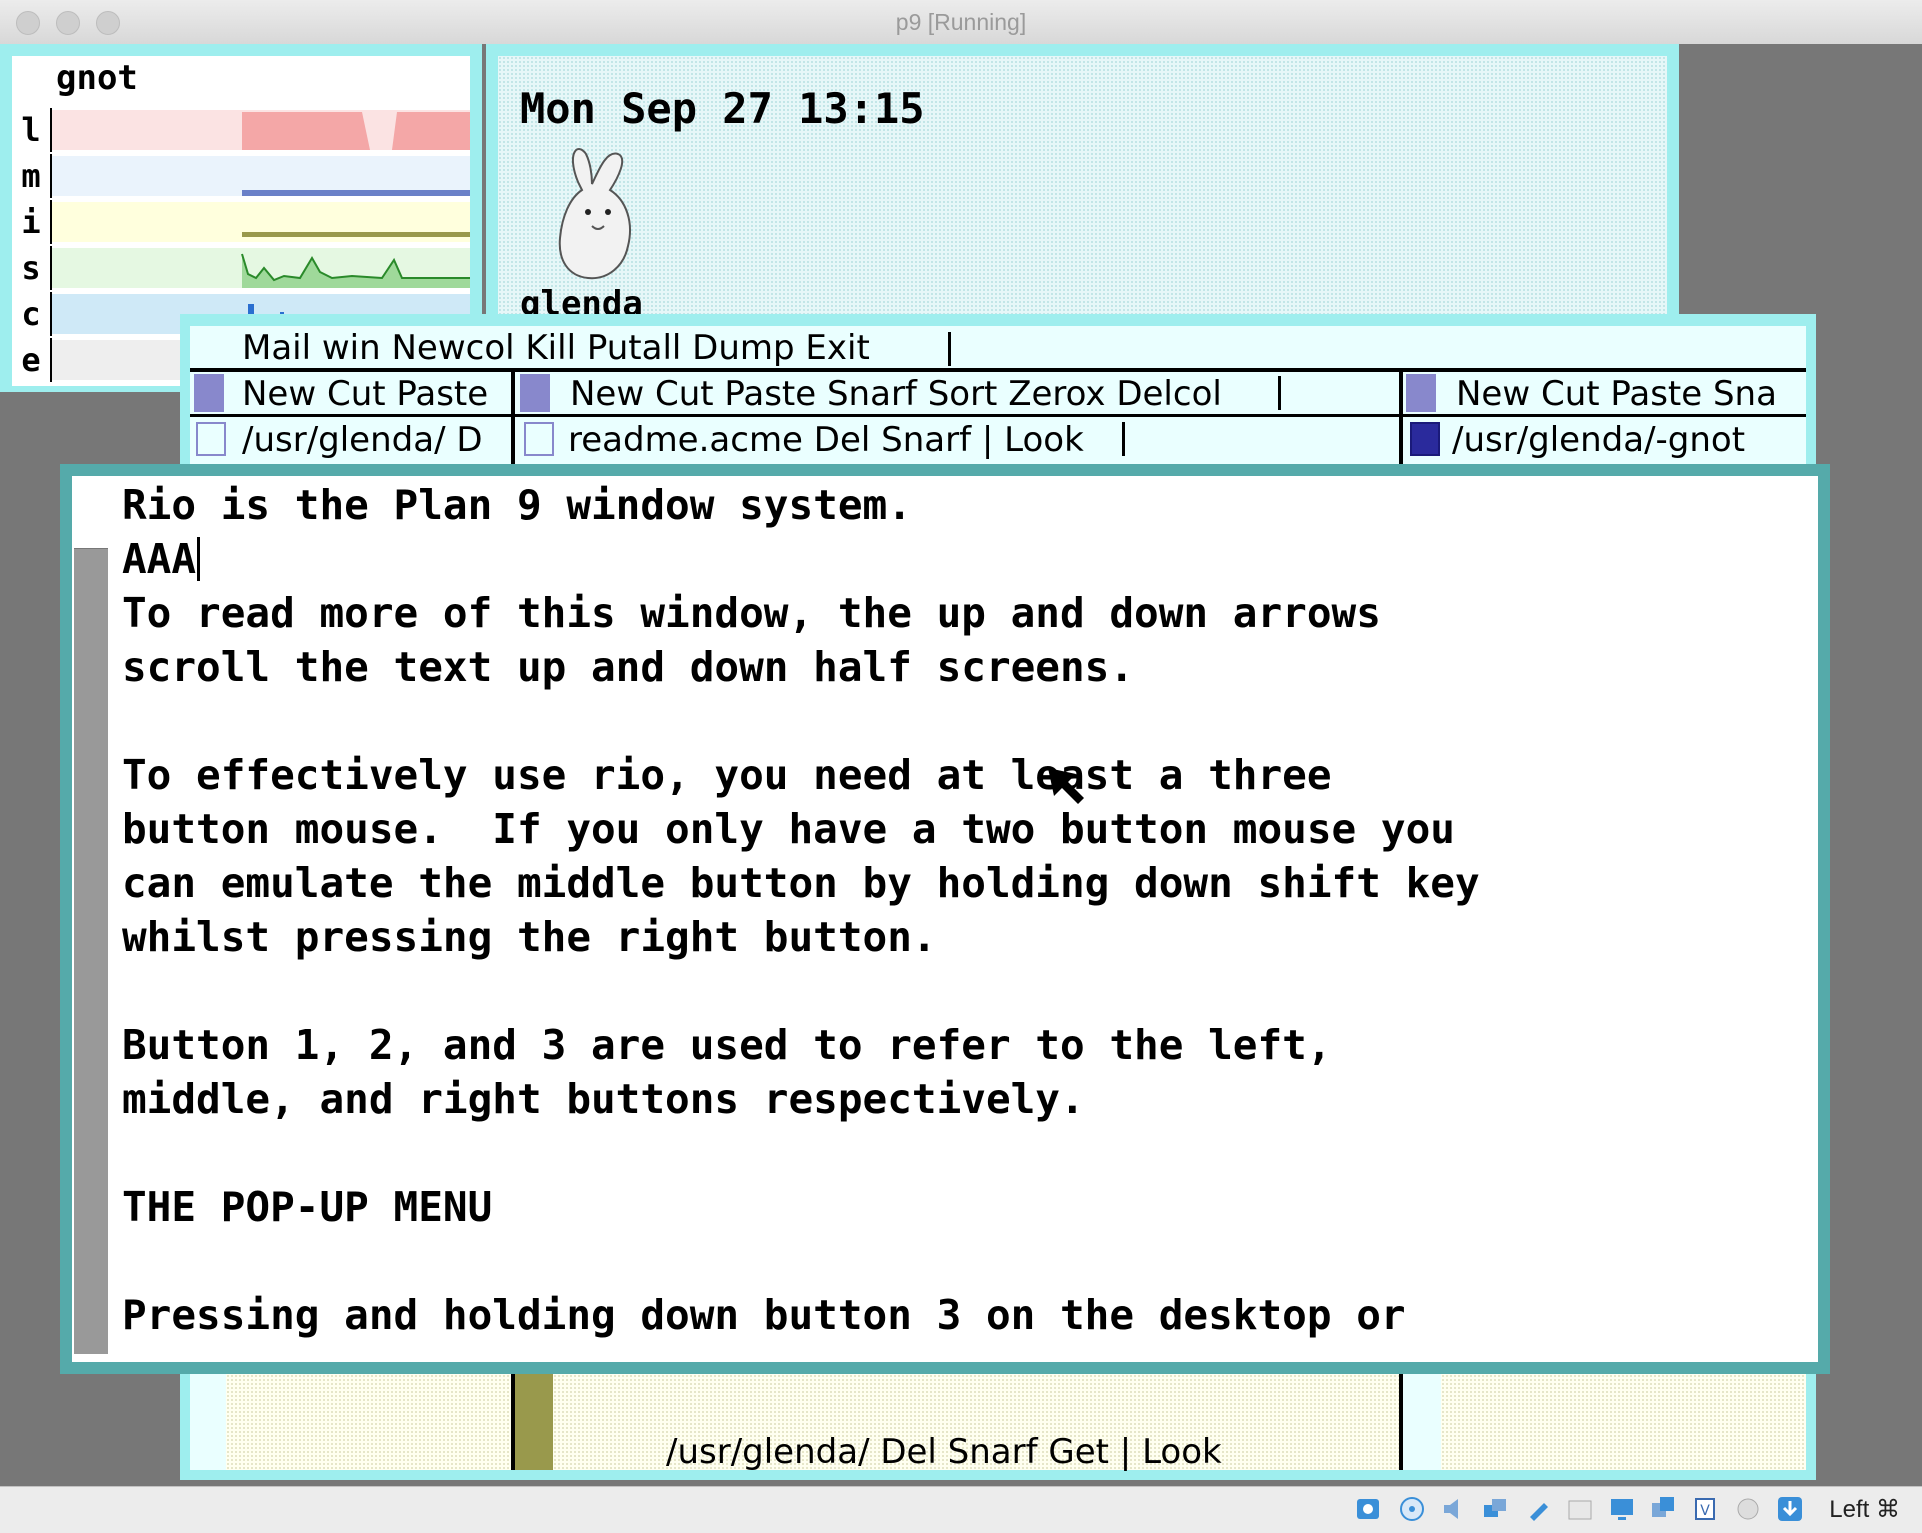 The image size is (1922, 1533). Describe the element at coordinates (1412, 1509) in the screenshot. I see `optical-drive-icon` at that location.